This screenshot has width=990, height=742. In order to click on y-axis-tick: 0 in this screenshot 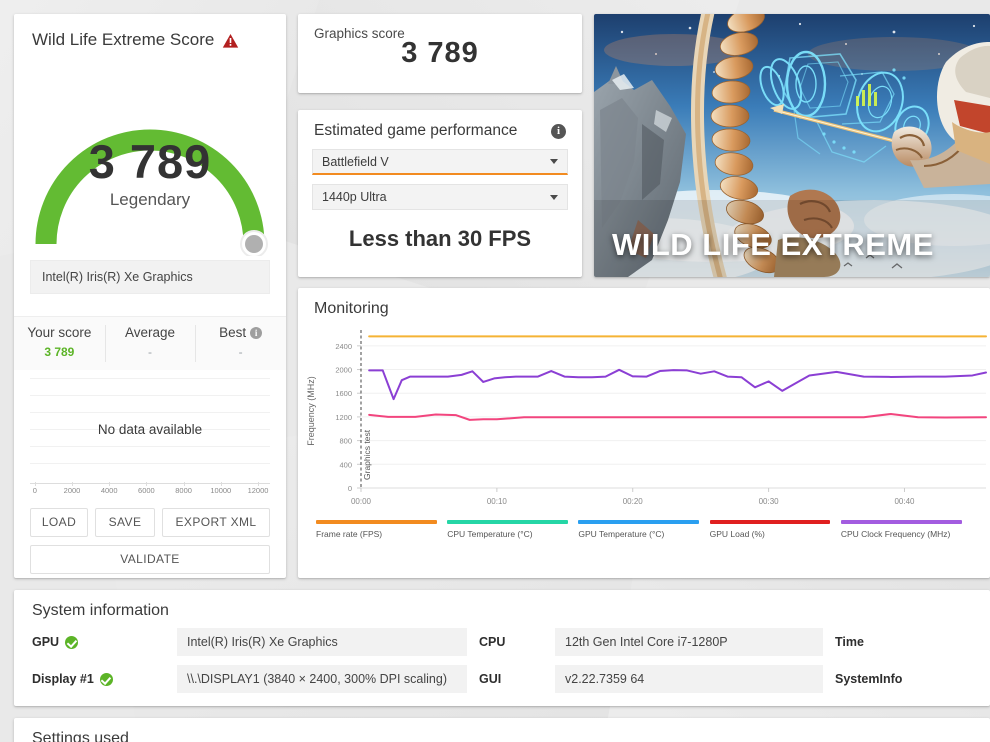, I will do `click(350, 488)`.